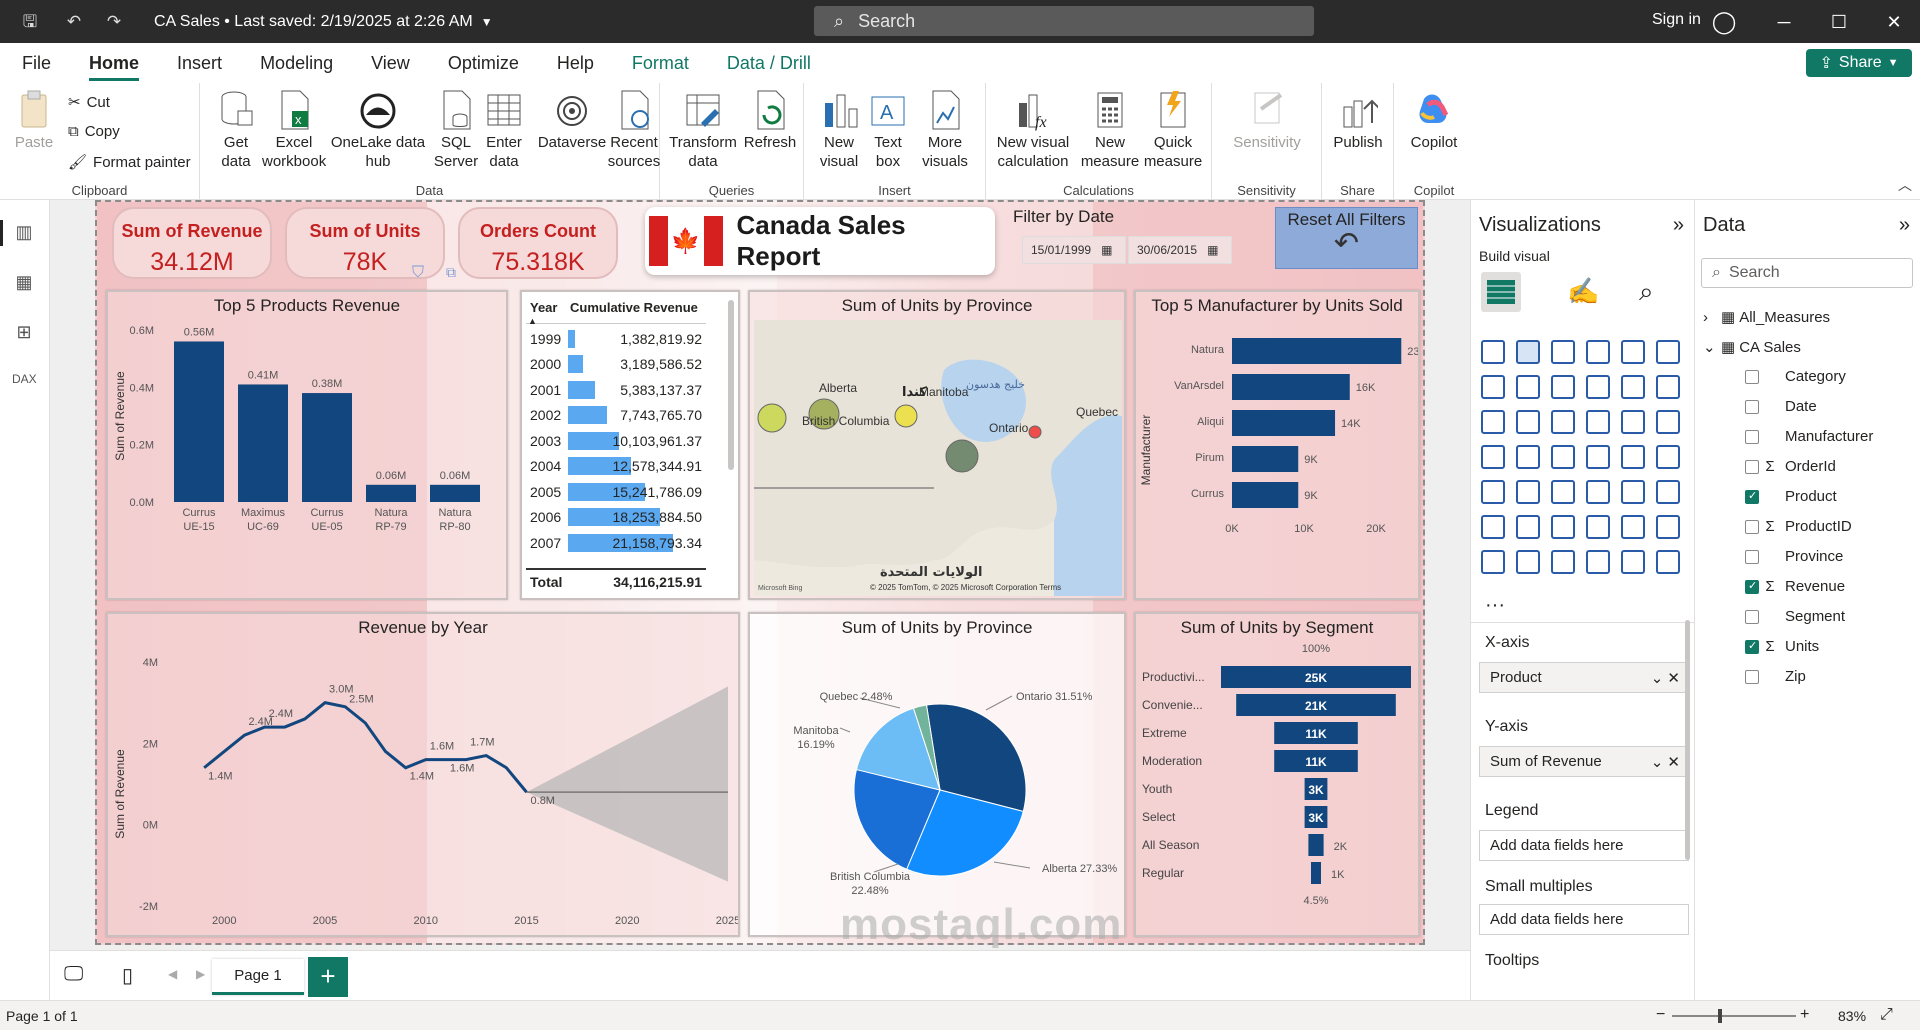  What do you see at coordinates (73, 974) in the screenshot?
I see `desktop-layout-icon: 🖵` at bounding box center [73, 974].